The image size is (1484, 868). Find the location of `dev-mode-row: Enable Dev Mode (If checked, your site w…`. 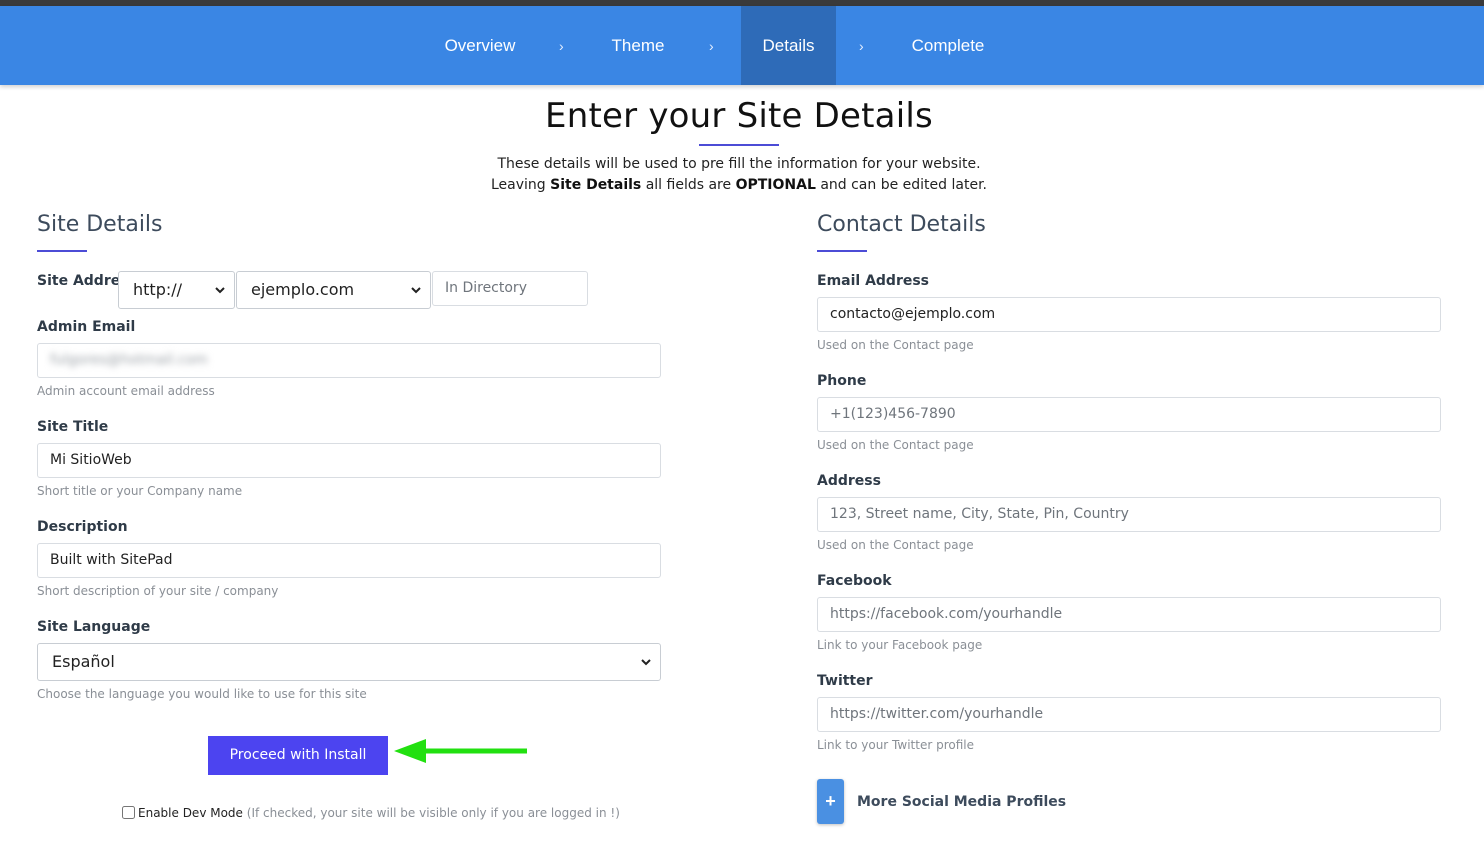

dev-mode-row: Enable Dev Mode (If checked, your site w… is located at coordinates (371, 813).